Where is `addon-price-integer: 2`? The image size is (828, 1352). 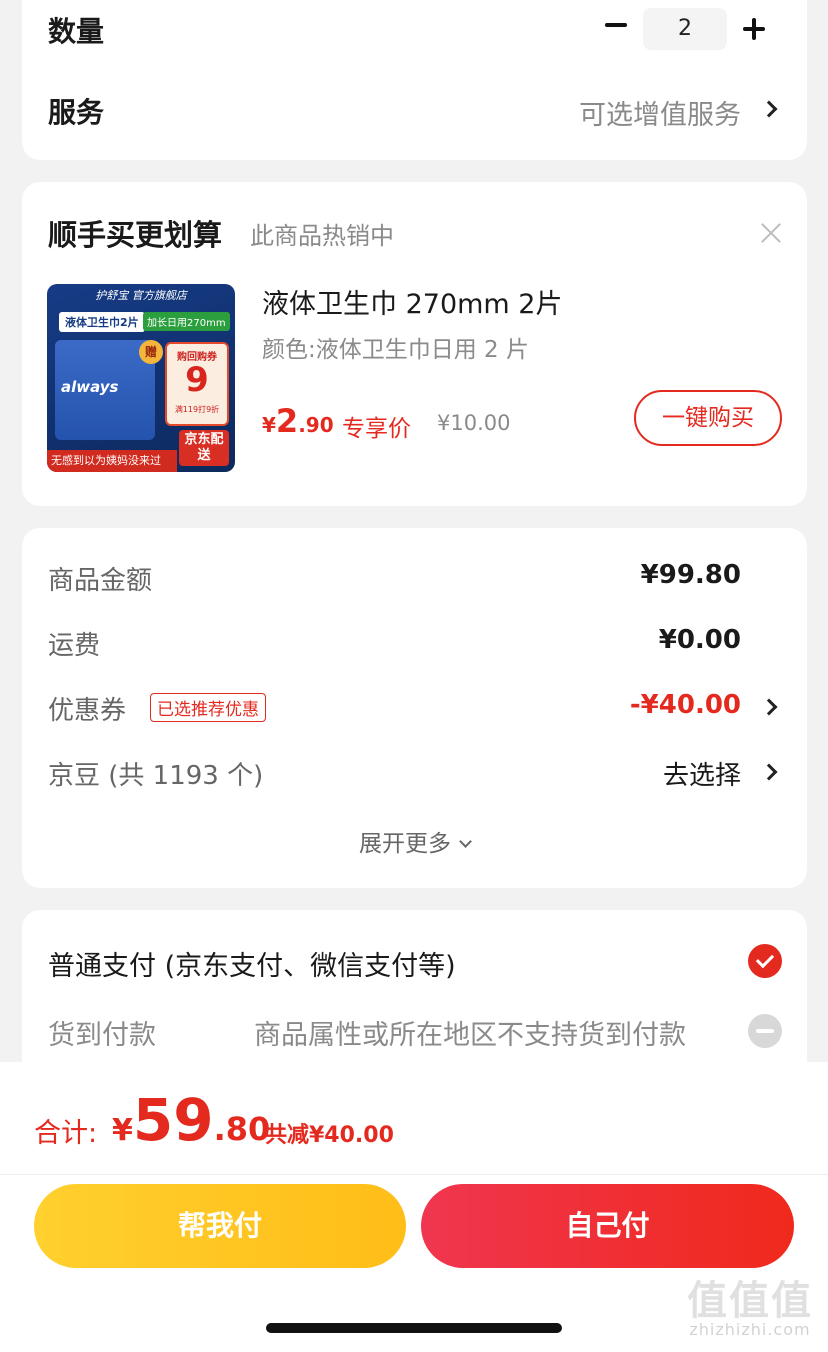
addon-price-integer: 2 is located at coordinates (287, 421).